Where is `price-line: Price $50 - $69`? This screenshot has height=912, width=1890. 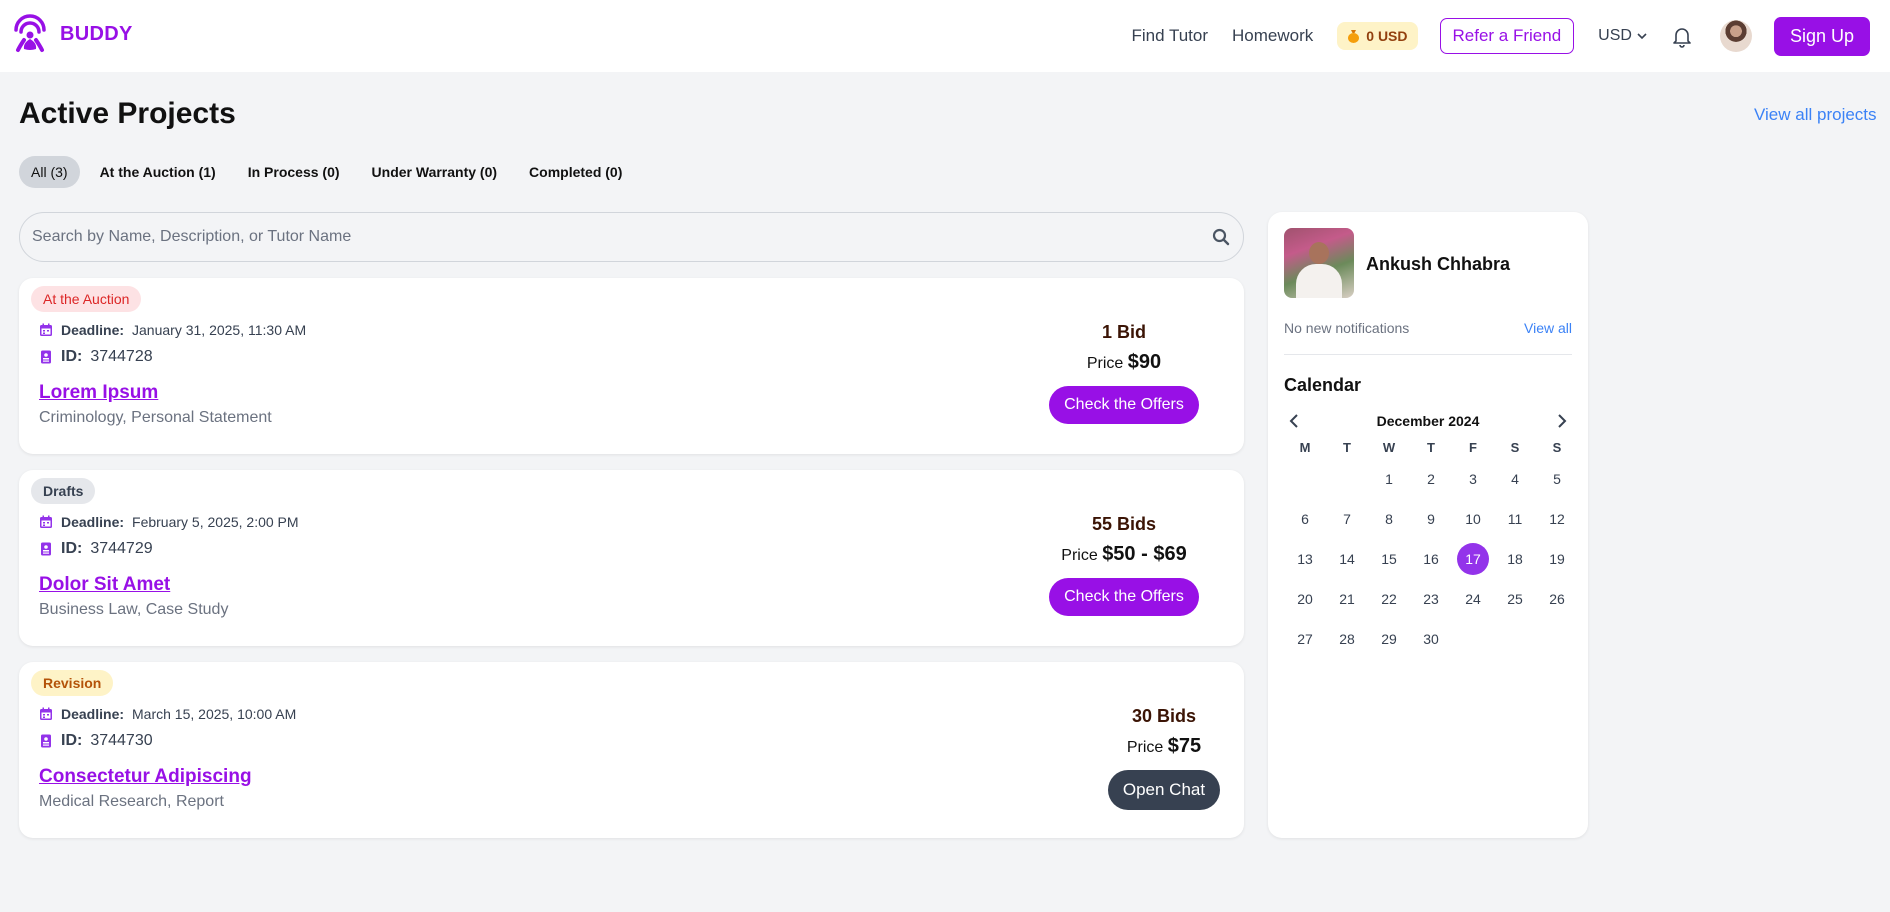
price-line: Price $50 - $69 is located at coordinates (1124, 554).